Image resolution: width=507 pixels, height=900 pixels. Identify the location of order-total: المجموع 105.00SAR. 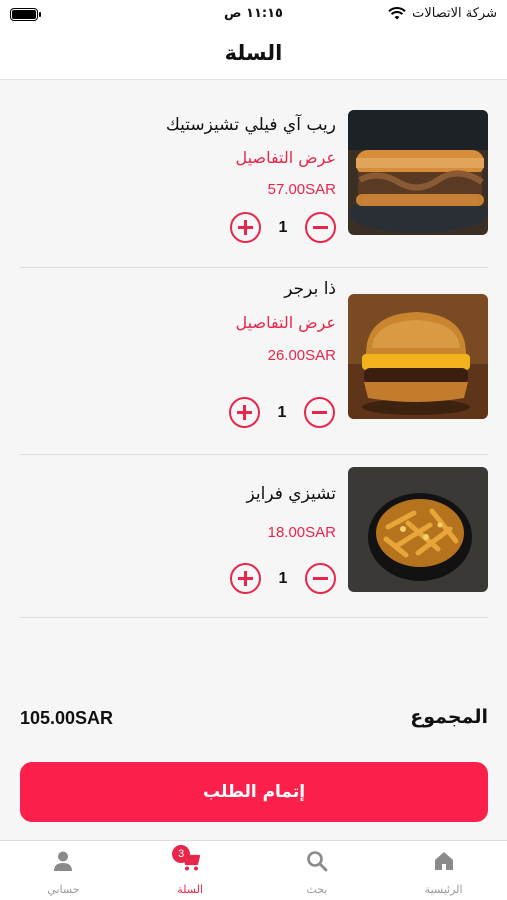
(254, 721).